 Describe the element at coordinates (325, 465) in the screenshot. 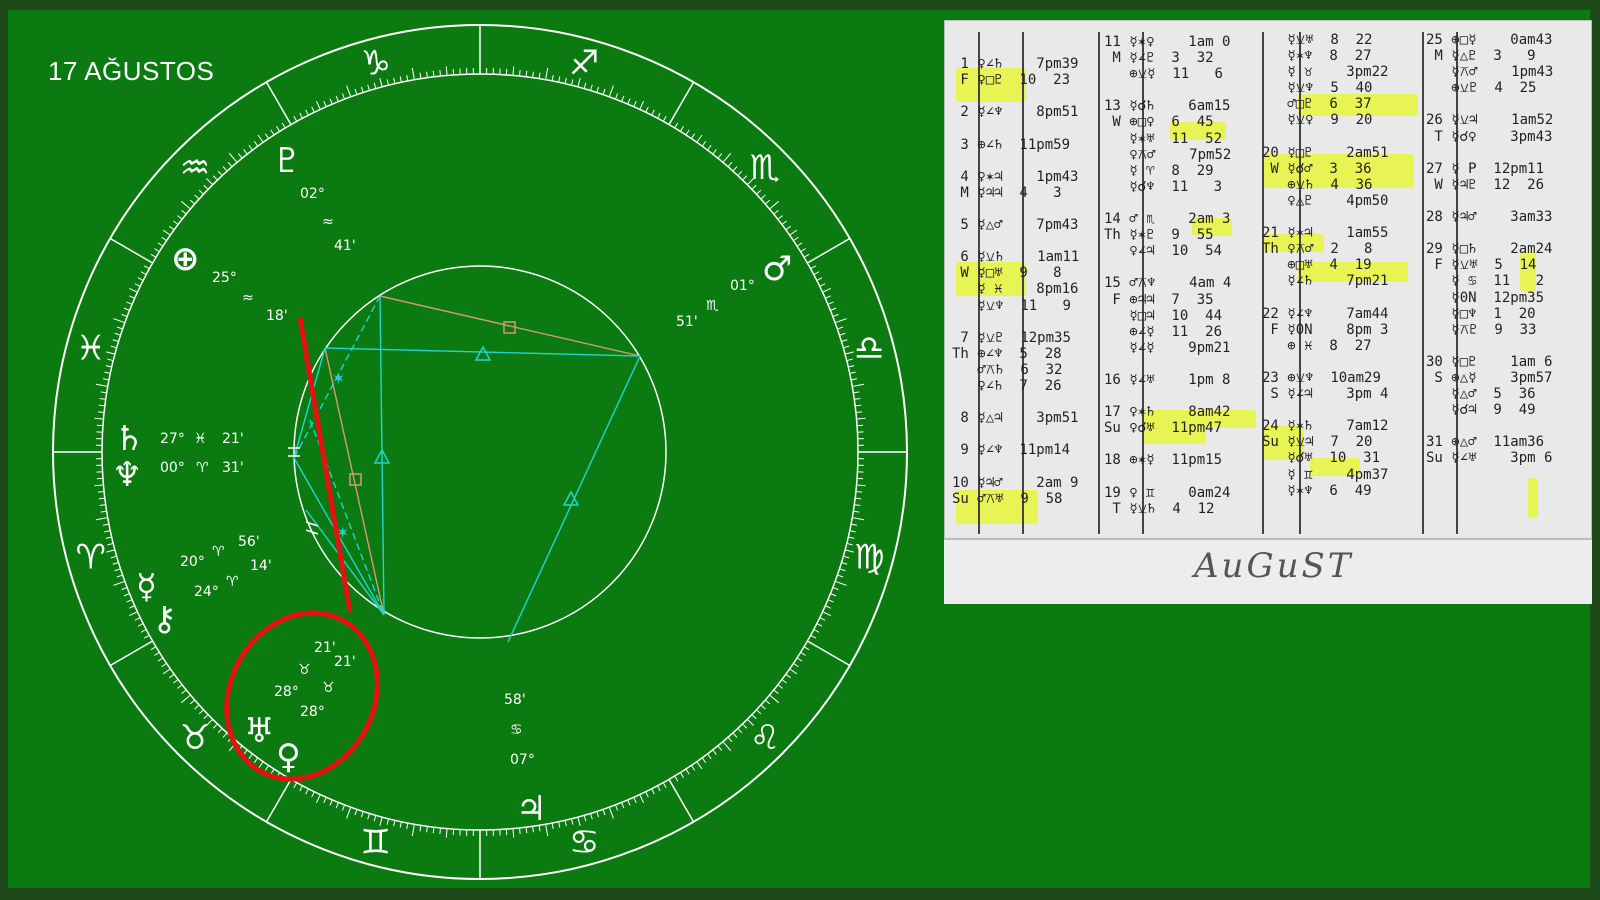

I see `red-pointer-line` at that location.